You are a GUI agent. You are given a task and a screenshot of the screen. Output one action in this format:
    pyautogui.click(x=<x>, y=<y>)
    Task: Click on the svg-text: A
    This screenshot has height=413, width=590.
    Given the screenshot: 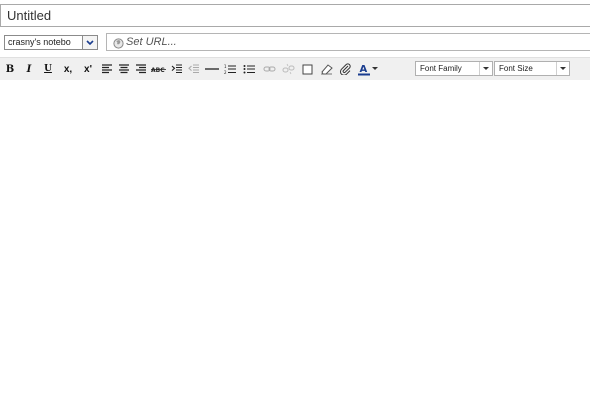 What is the action you would take?
    pyautogui.click(x=364, y=69)
    